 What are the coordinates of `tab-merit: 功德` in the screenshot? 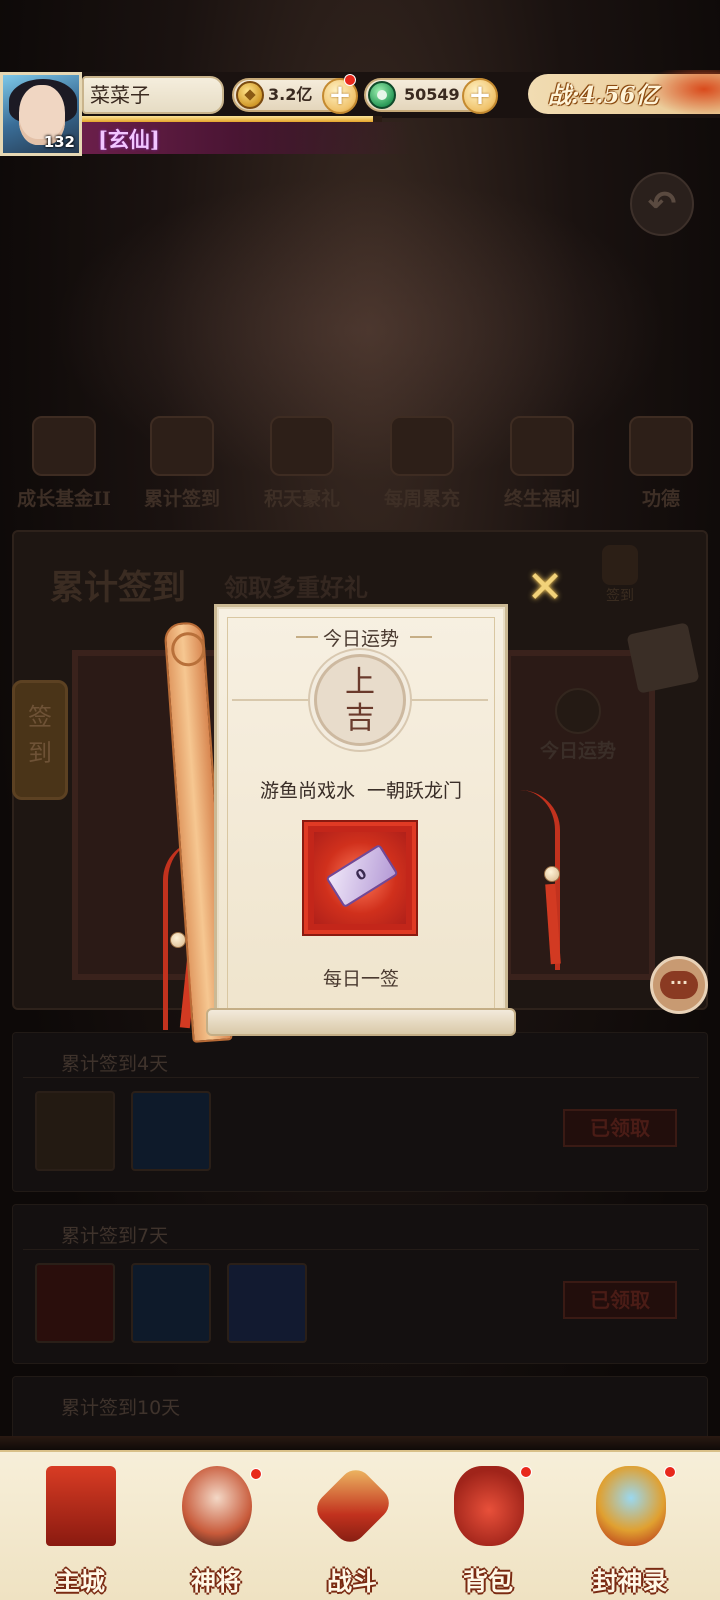 It's located at (661, 465).